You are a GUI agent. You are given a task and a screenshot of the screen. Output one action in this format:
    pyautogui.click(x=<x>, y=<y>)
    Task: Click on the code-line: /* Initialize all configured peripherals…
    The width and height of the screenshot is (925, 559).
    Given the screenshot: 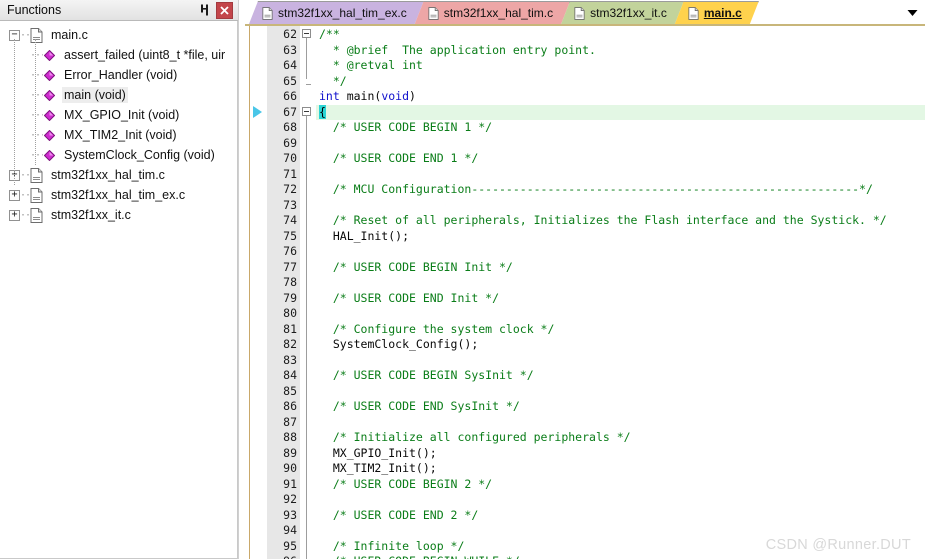 What is the action you would take?
    pyautogui.click(x=620, y=438)
    